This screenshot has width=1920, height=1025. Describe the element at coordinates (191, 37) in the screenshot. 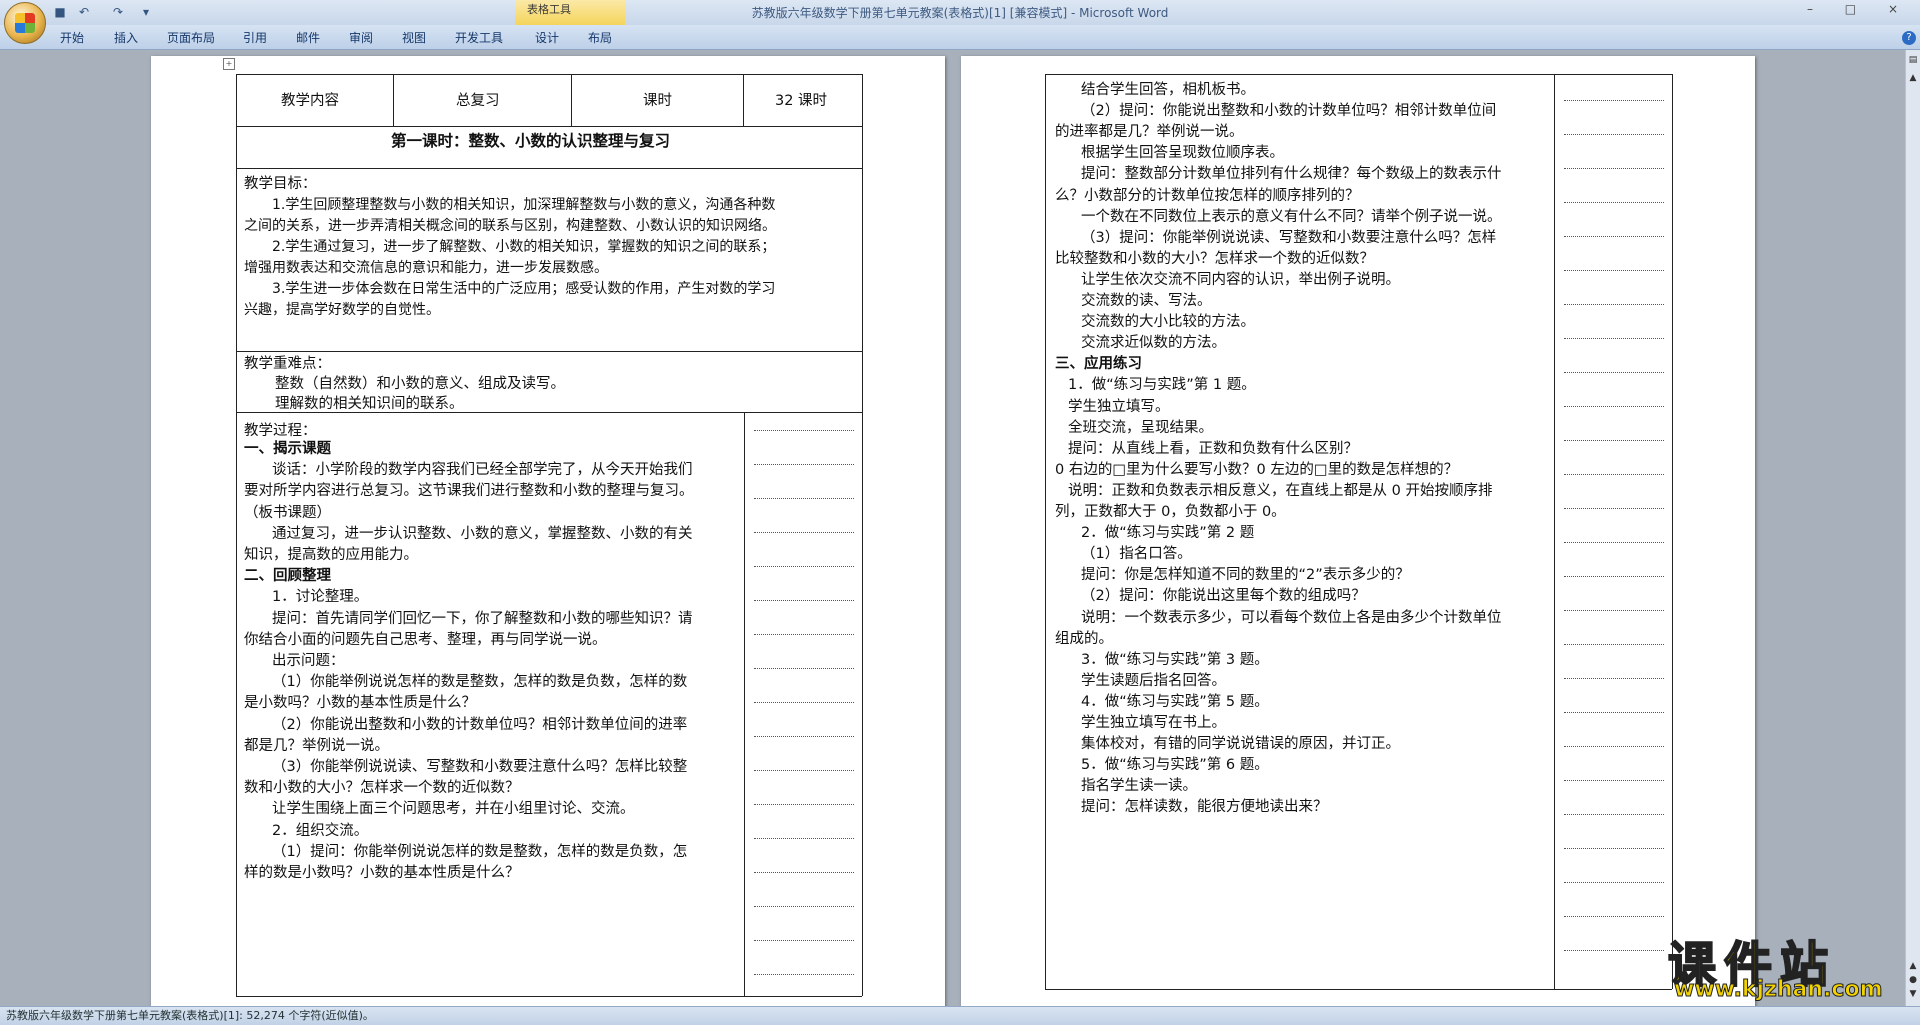

I see `tab-page-layout: 页面布局` at that location.